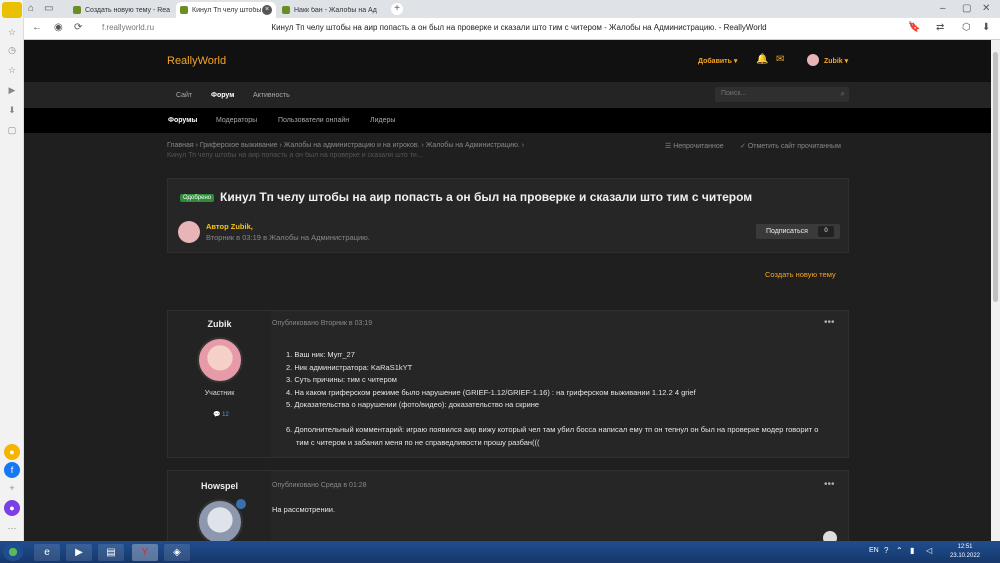 Image resolution: width=1000 pixels, height=563 pixels. Describe the element at coordinates (12, 130) in the screenshot. I see `notes-icon: ▢` at that location.